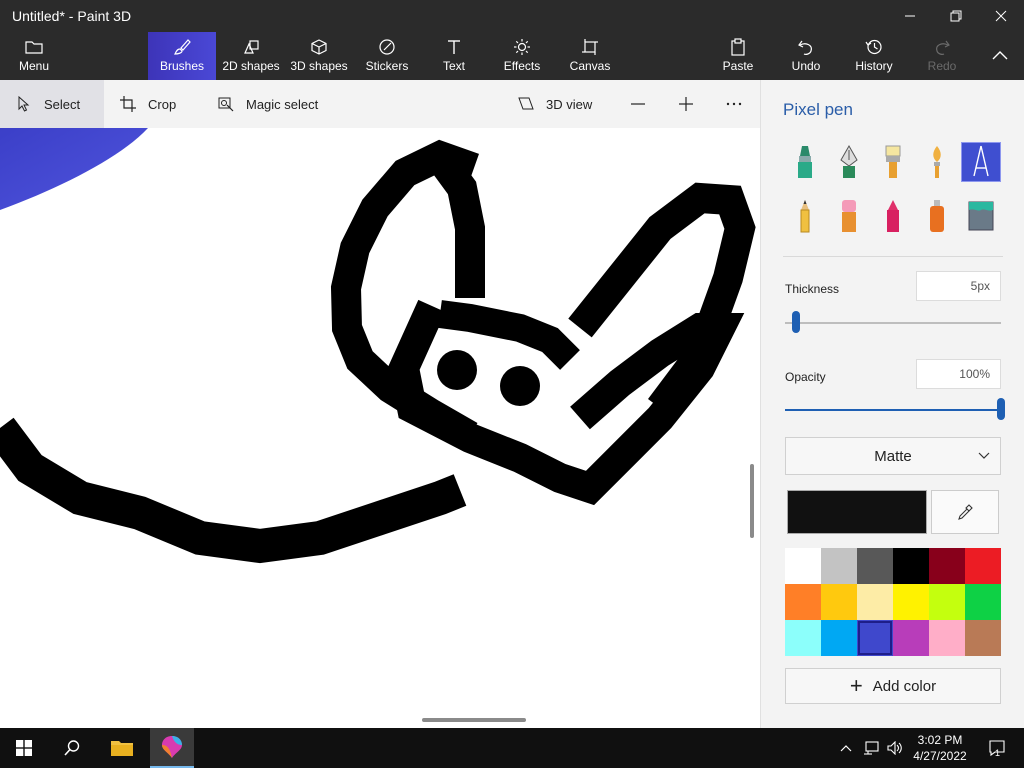  Describe the element at coordinates (893, 323) in the screenshot. I see `thickness-slider-track` at that location.